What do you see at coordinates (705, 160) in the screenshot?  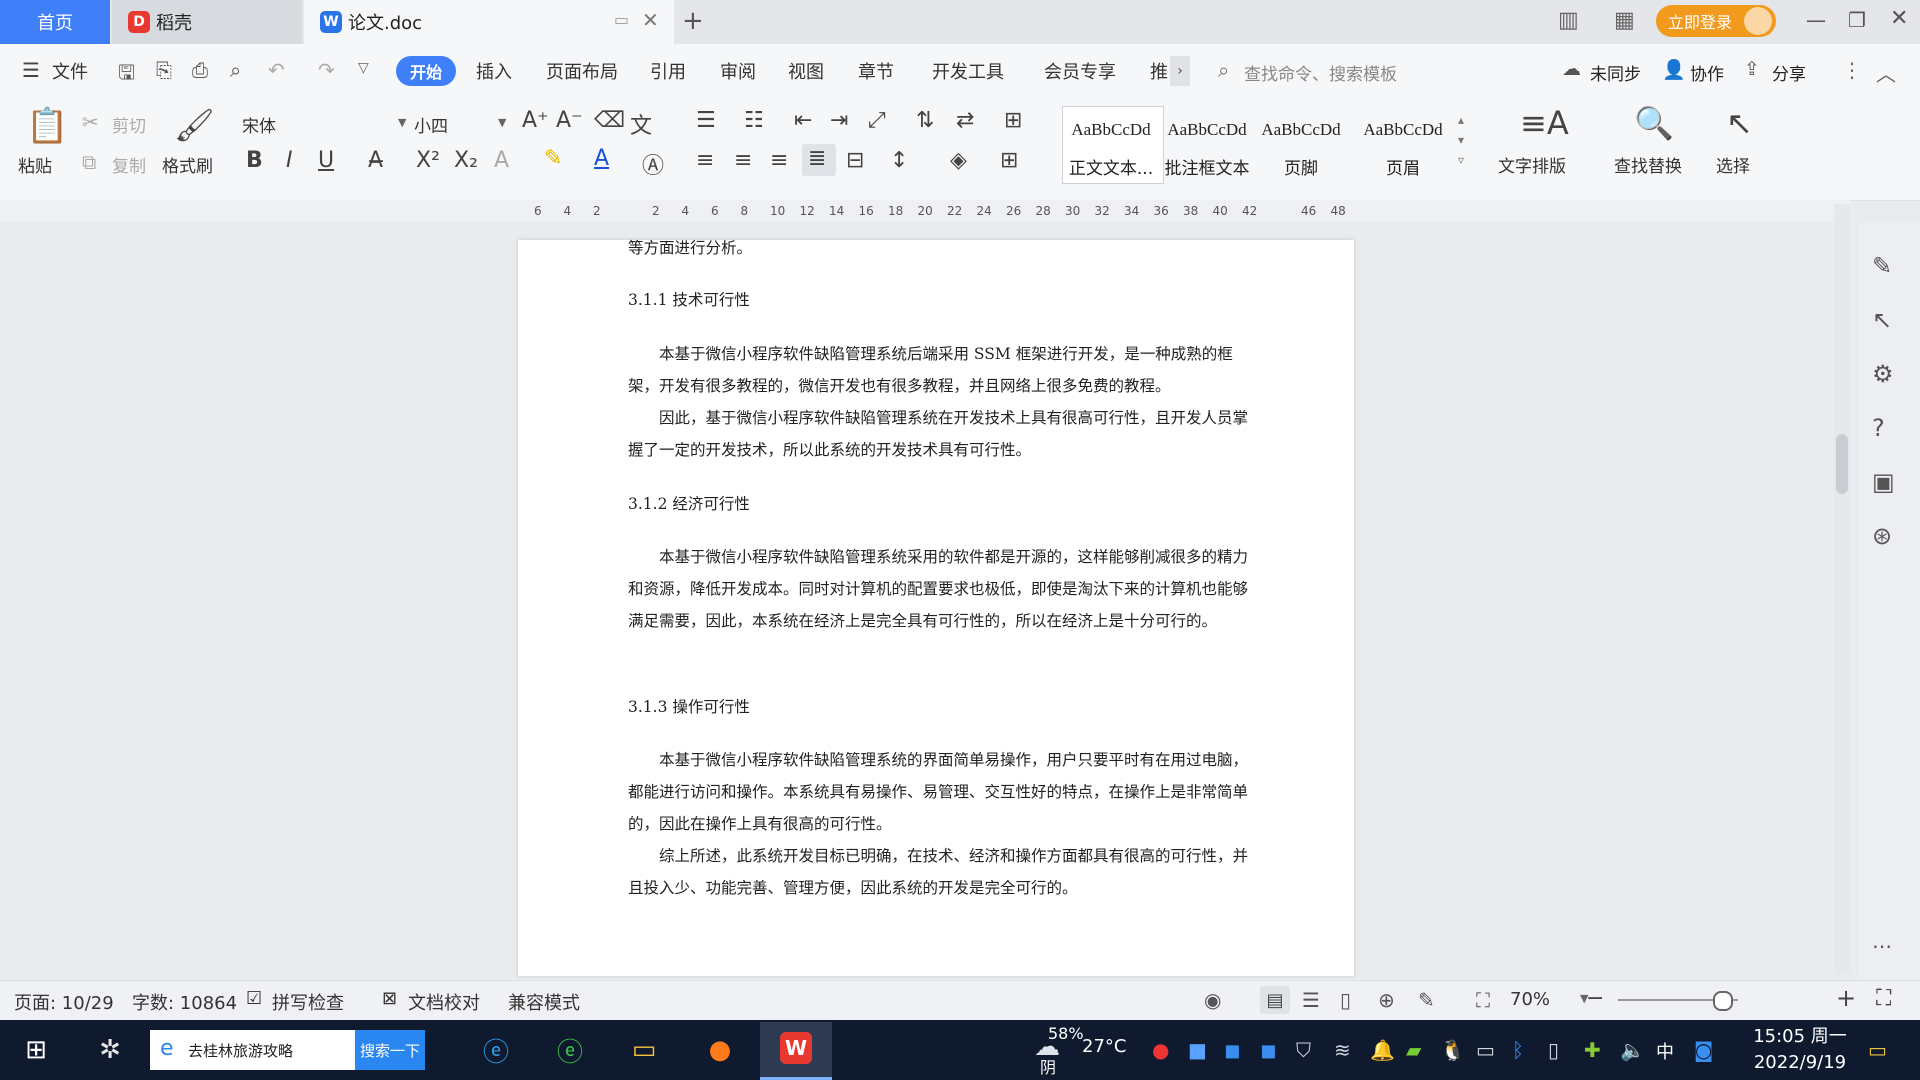 I see `align-left-icon: ≡` at bounding box center [705, 160].